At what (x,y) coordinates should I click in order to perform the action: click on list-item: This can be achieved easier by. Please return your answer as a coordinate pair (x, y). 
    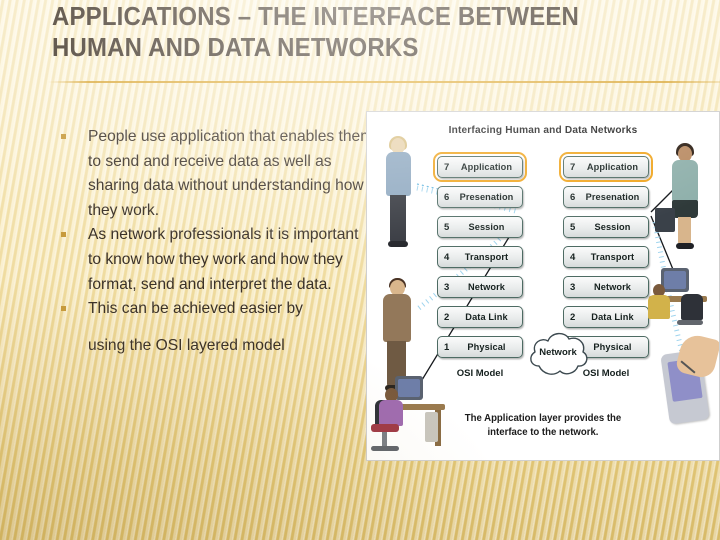
    Looking at the image, I should click on (215, 309).